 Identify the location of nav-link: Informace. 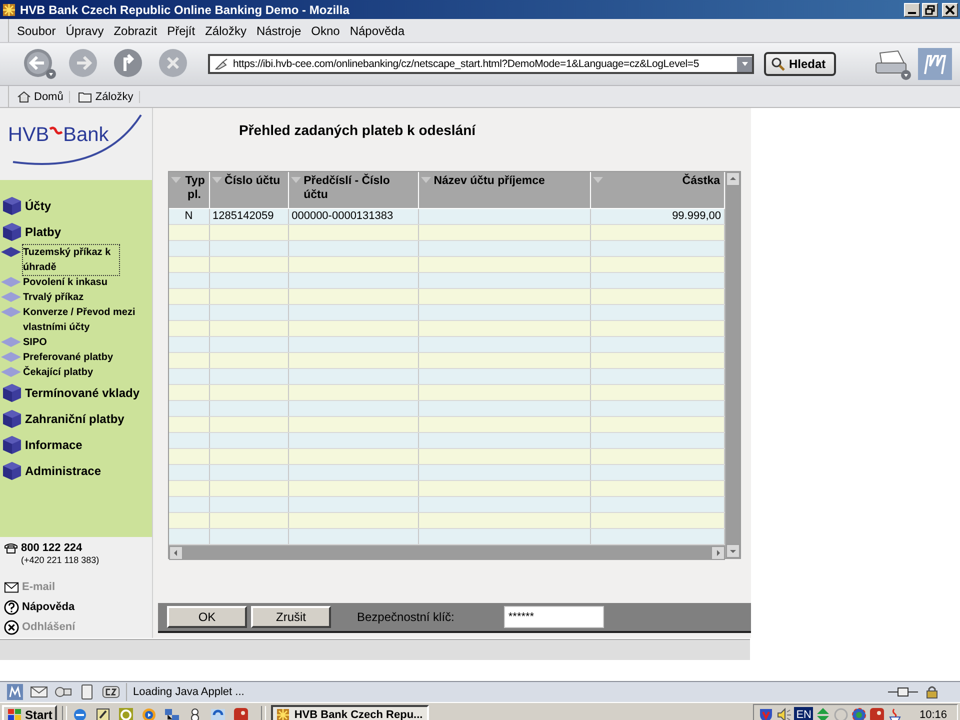
(53, 445).